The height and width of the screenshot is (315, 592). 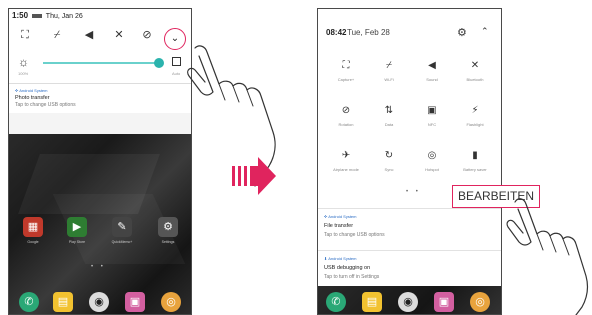 What do you see at coordinates (122, 227) in the screenshot?
I see `quickmemo-icon: ✎` at bounding box center [122, 227].